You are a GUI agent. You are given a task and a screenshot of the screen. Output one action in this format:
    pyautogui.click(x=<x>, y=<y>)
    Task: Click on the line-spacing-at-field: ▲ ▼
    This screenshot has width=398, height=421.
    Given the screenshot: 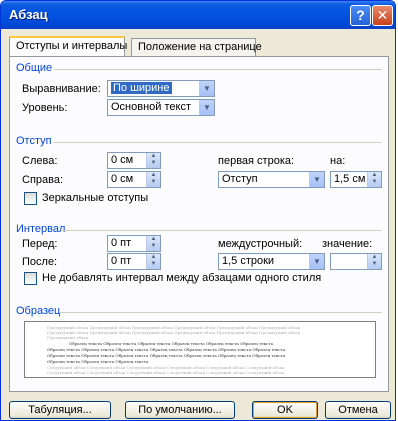 What is the action you would take?
    pyautogui.click(x=356, y=261)
    